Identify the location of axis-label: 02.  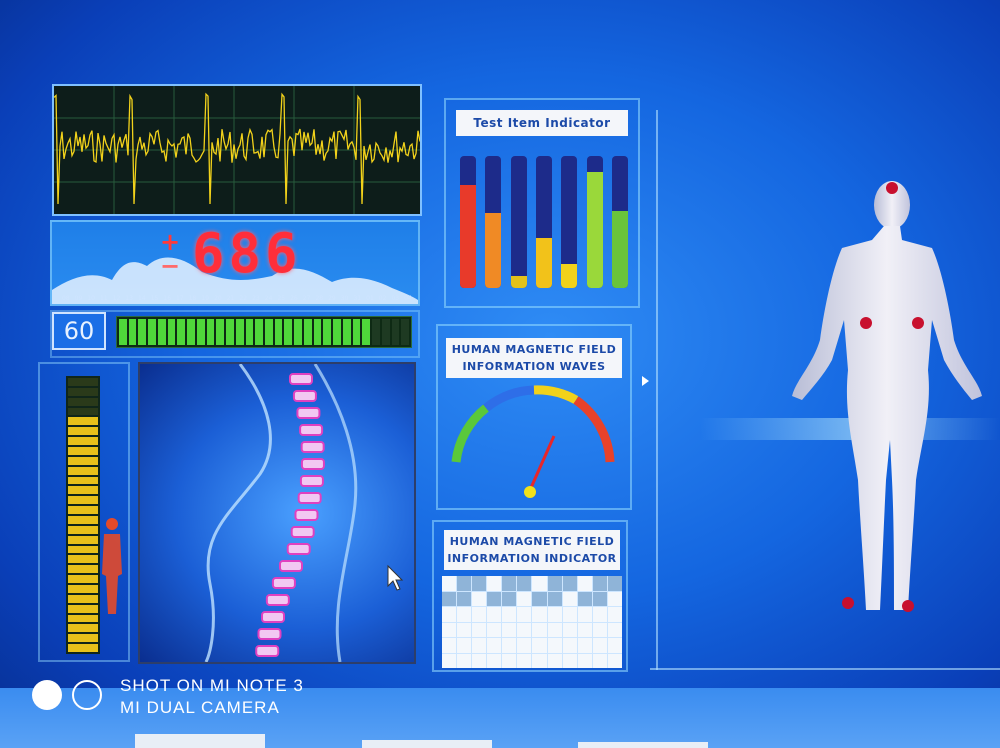
(382, 298).